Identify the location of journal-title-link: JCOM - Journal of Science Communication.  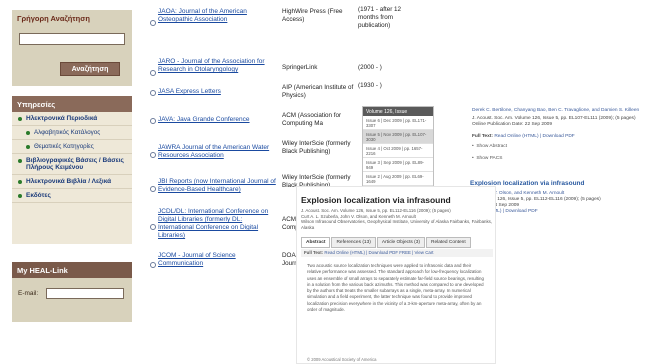
(218, 260).